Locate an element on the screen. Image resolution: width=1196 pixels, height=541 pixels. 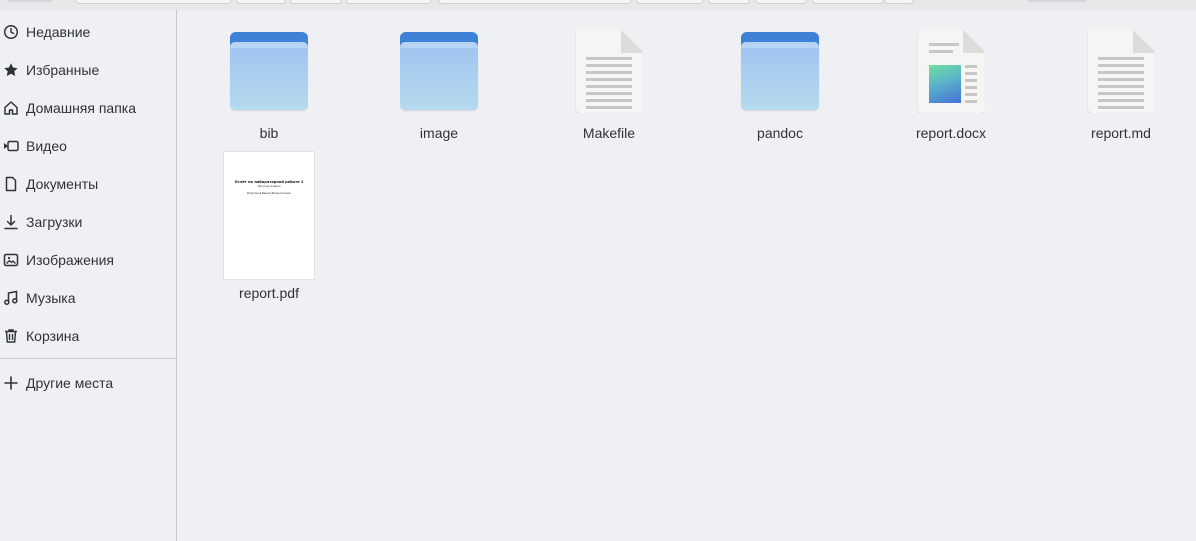
sidebar-item-recent: Недавние is located at coordinates (88, 32).